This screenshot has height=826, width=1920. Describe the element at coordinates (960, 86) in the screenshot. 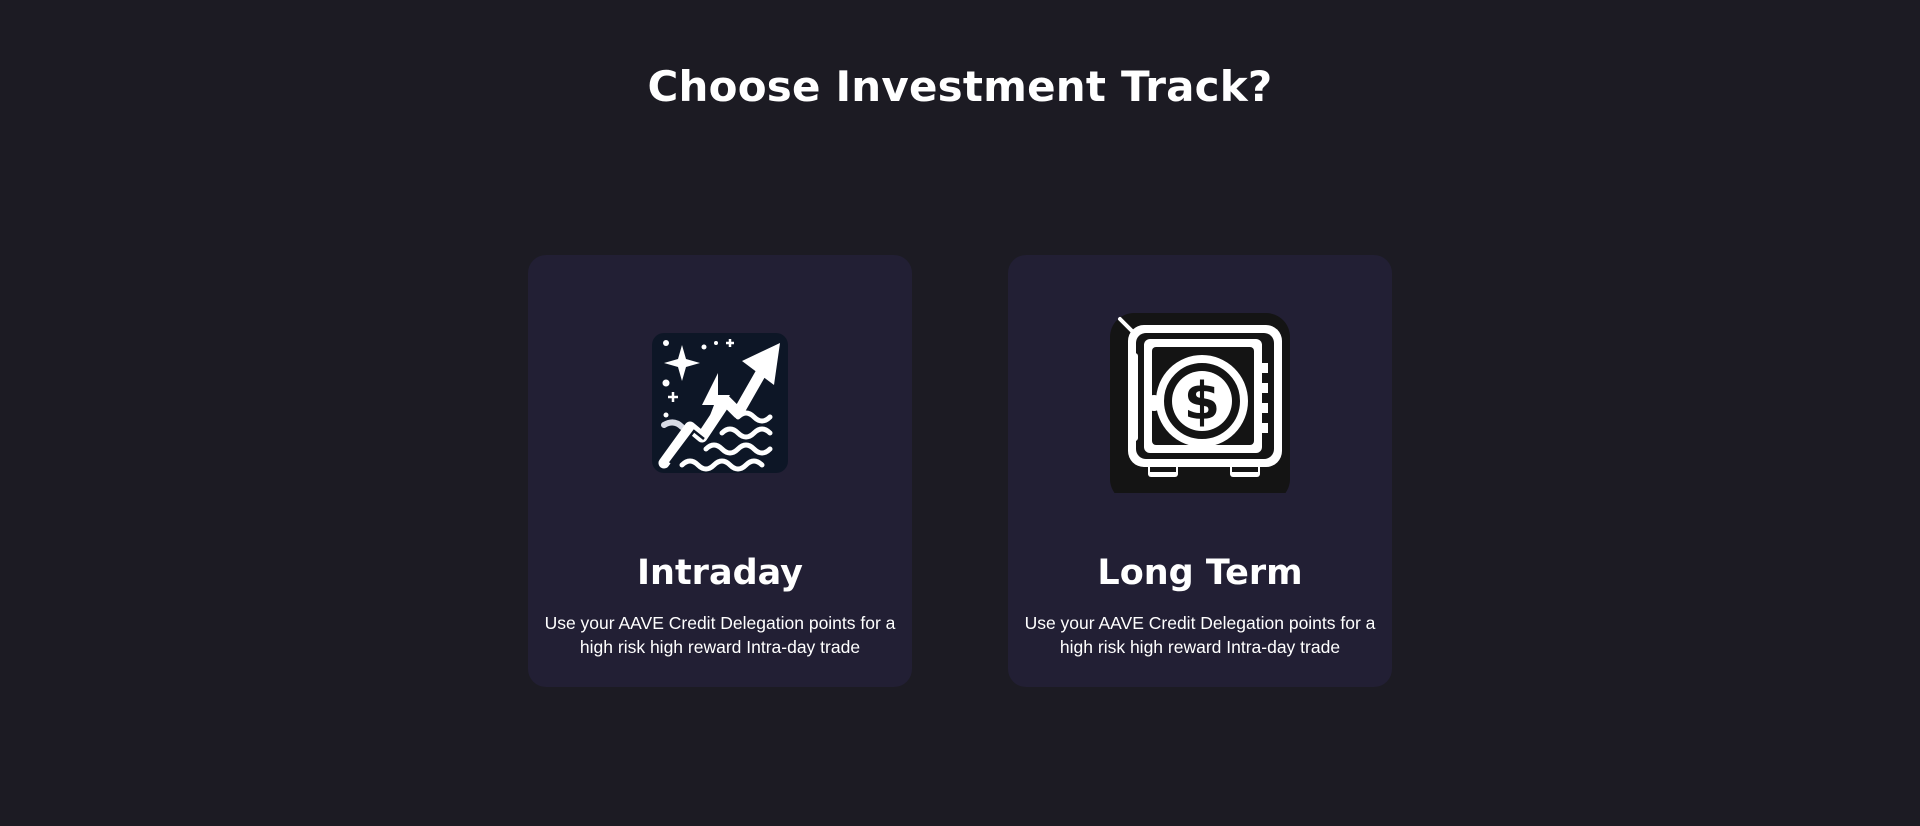

I see `page-title: Choose Investment Track?` at that location.